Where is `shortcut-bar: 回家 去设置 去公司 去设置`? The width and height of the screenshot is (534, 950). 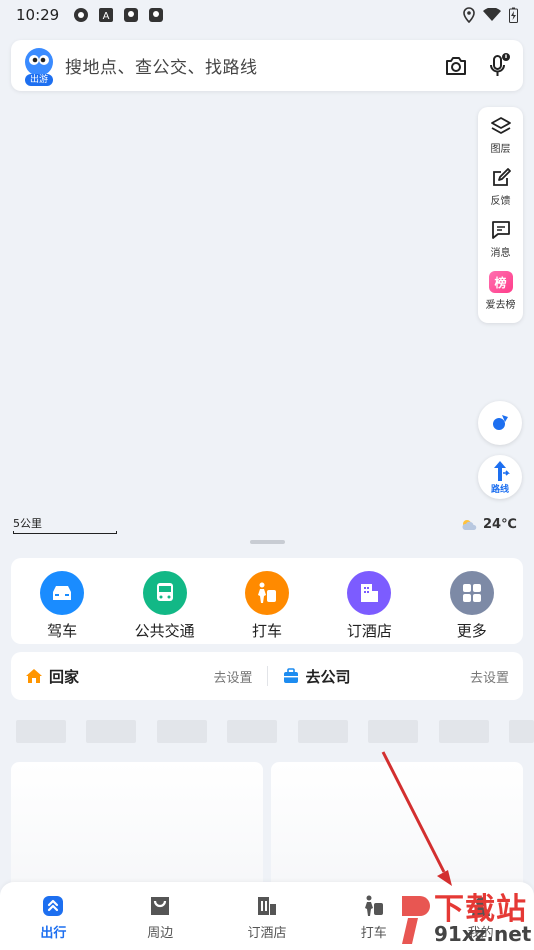 shortcut-bar: 回家 去设置 去公司 去设置 is located at coordinates (267, 676).